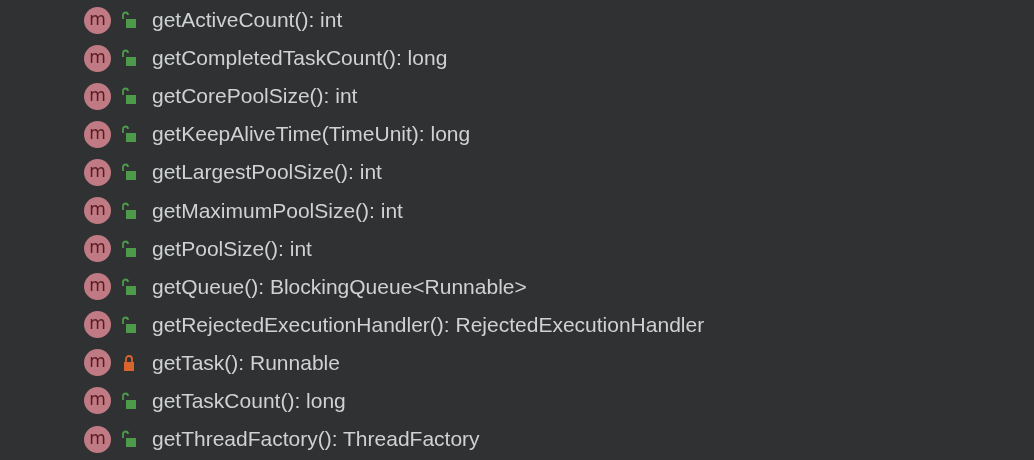 The height and width of the screenshot is (460, 1034). What do you see at coordinates (517, 172) in the screenshot?
I see `member-item: m getLargestPoolSize(): int` at bounding box center [517, 172].